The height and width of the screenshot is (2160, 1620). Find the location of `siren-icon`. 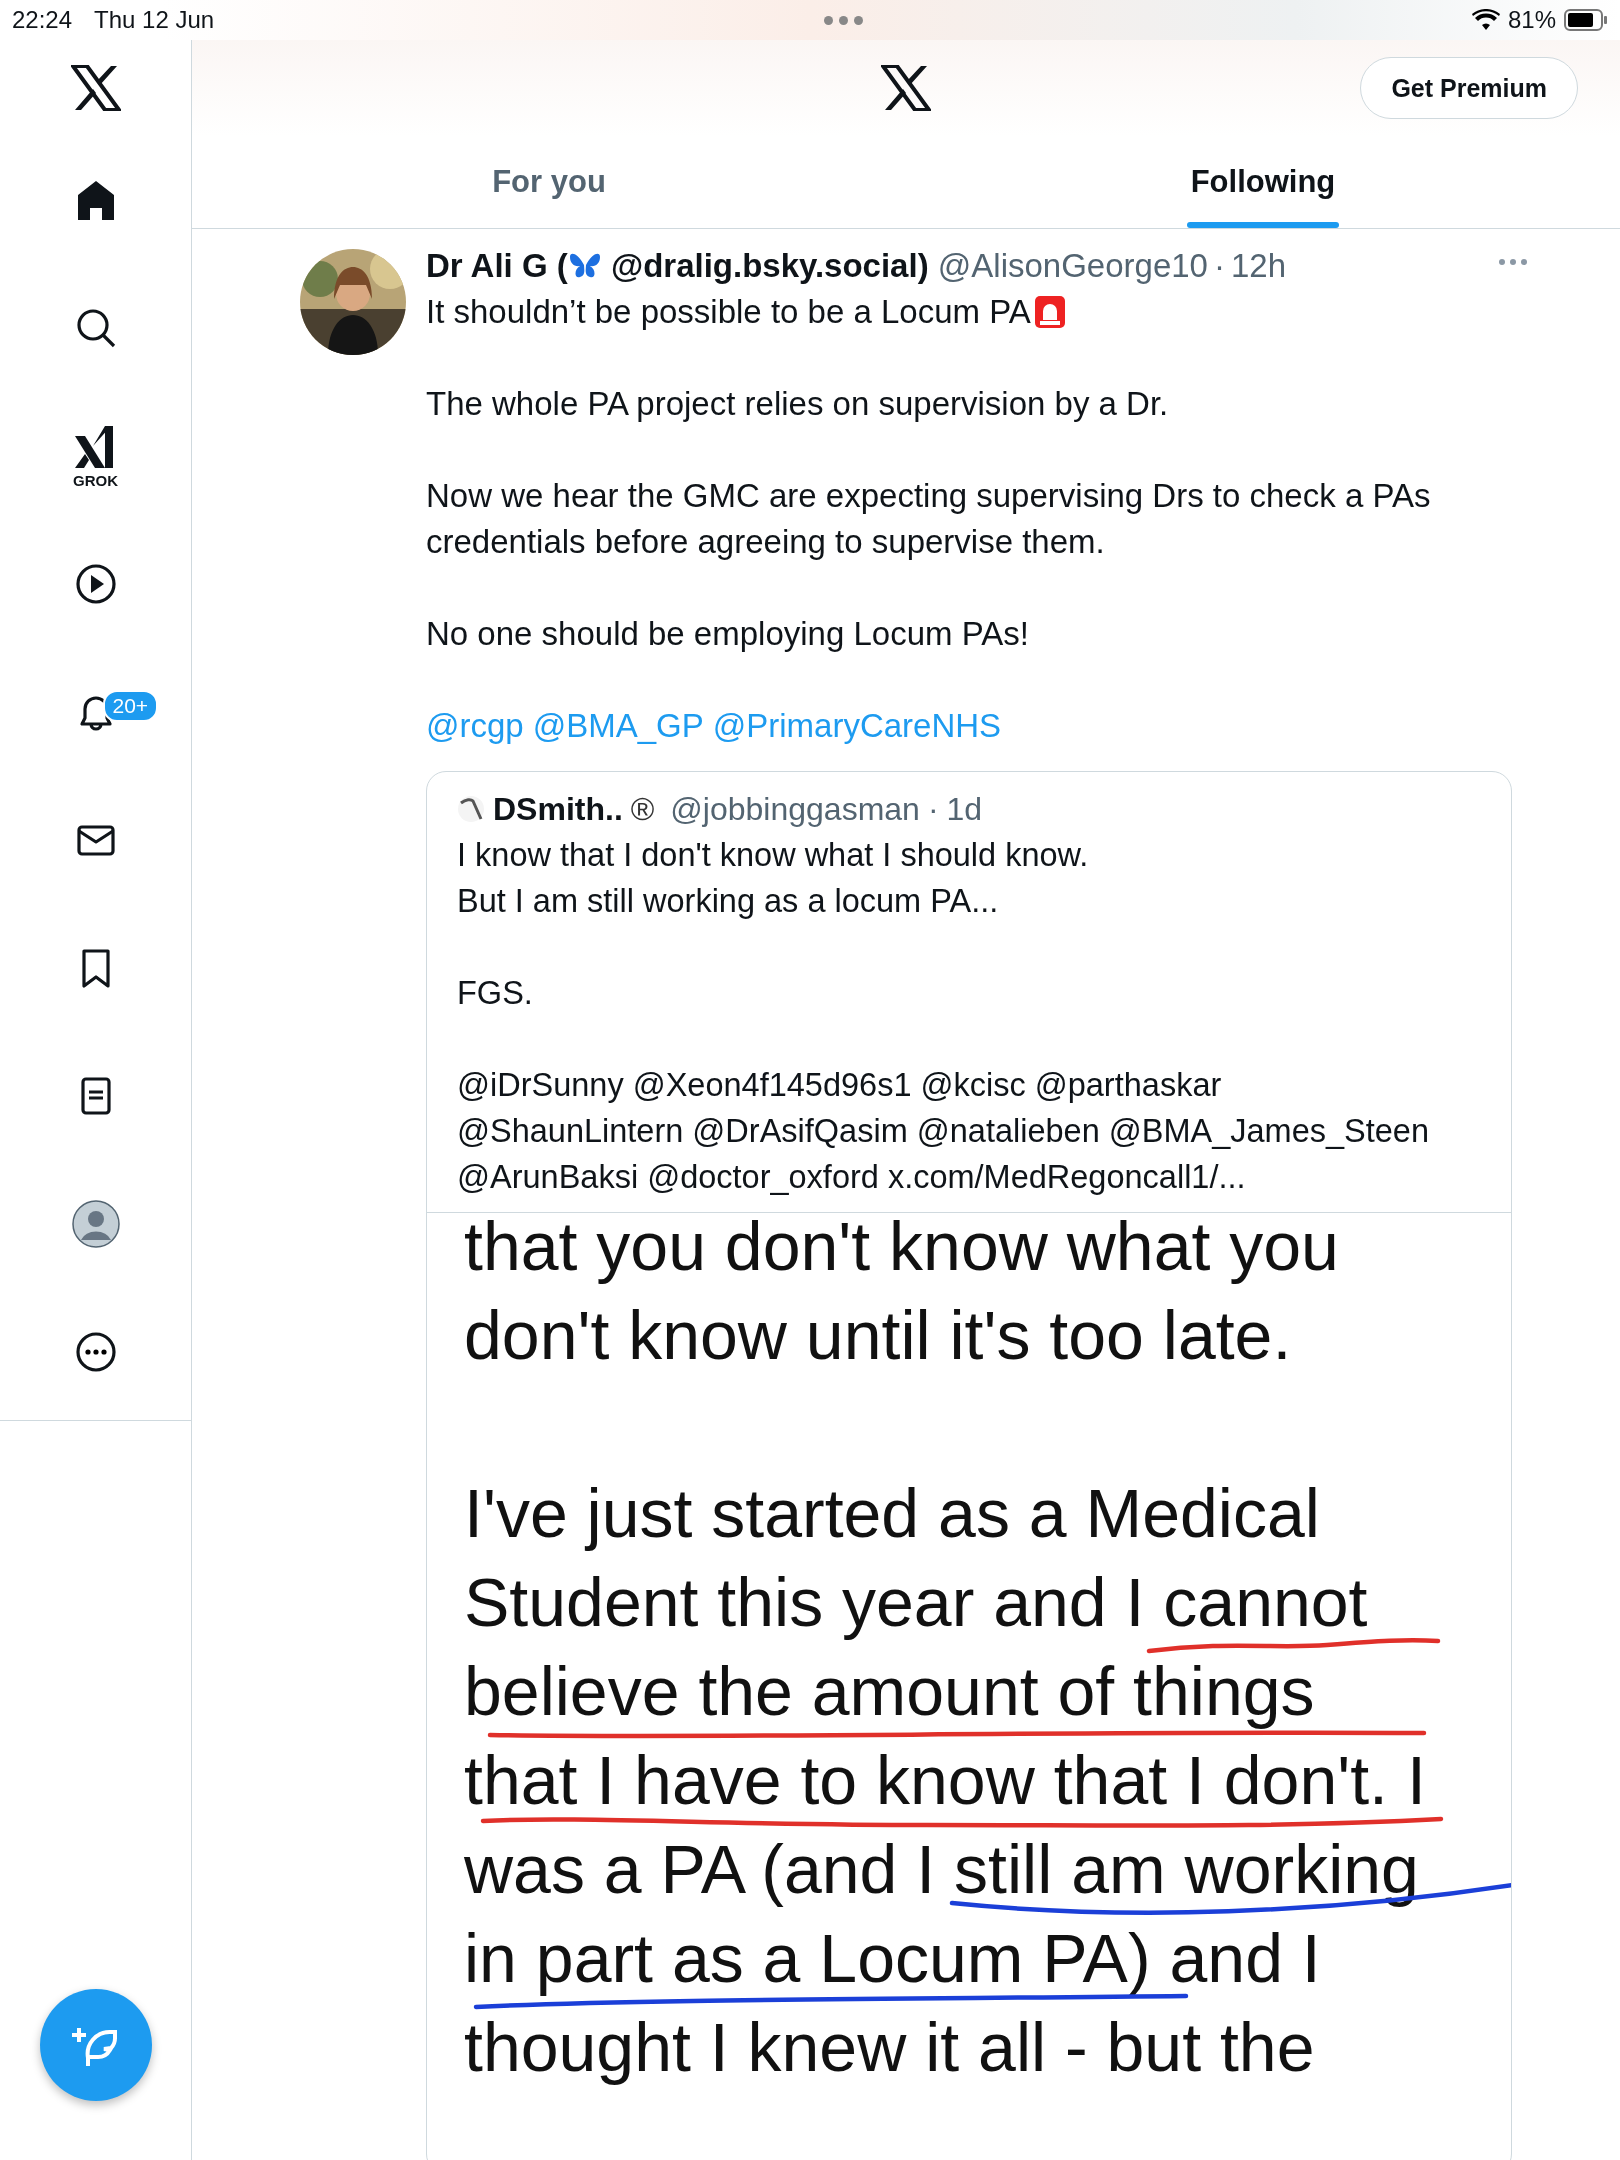

siren-icon is located at coordinates (1049, 312).